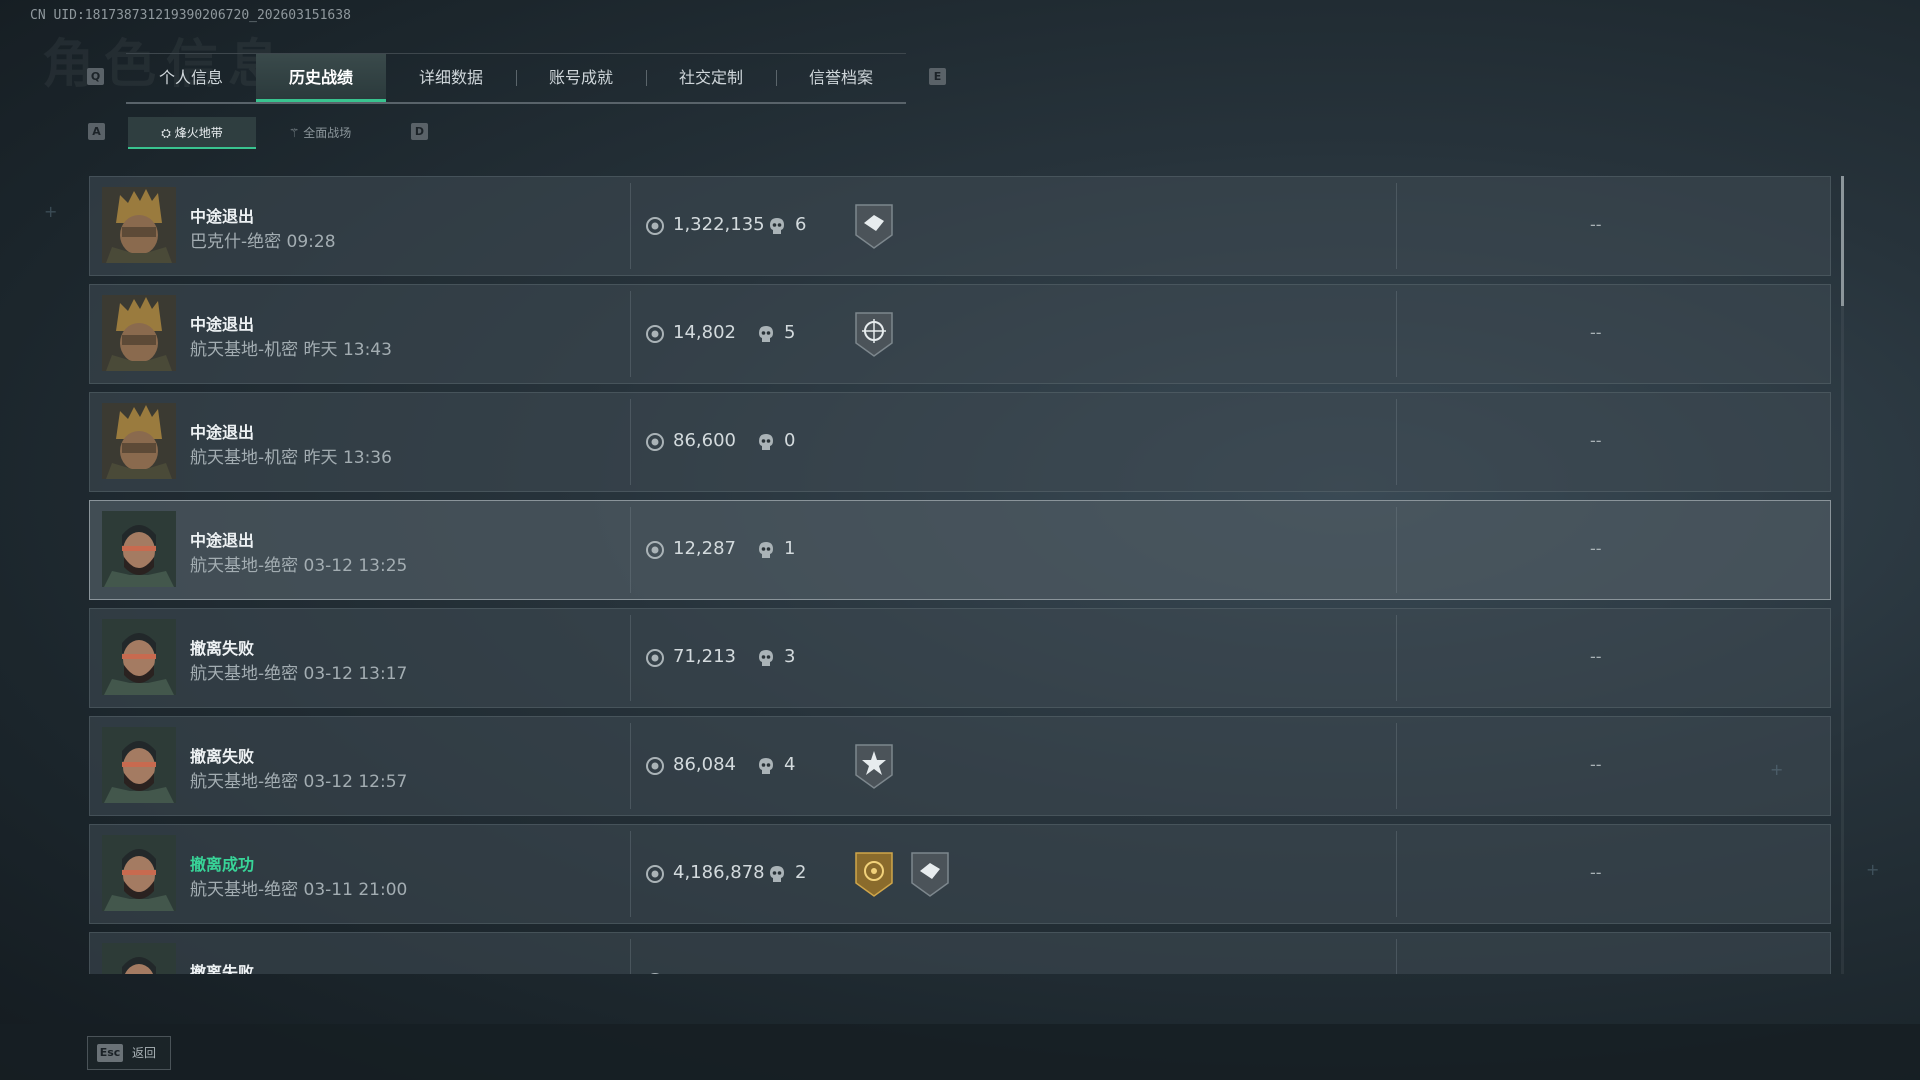 This screenshot has height=1080, width=1920. What do you see at coordinates (192, 133) in the screenshot?
I see `subtab-hazard-zone: ⛭ 烽火地带` at bounding box center [192, 133].